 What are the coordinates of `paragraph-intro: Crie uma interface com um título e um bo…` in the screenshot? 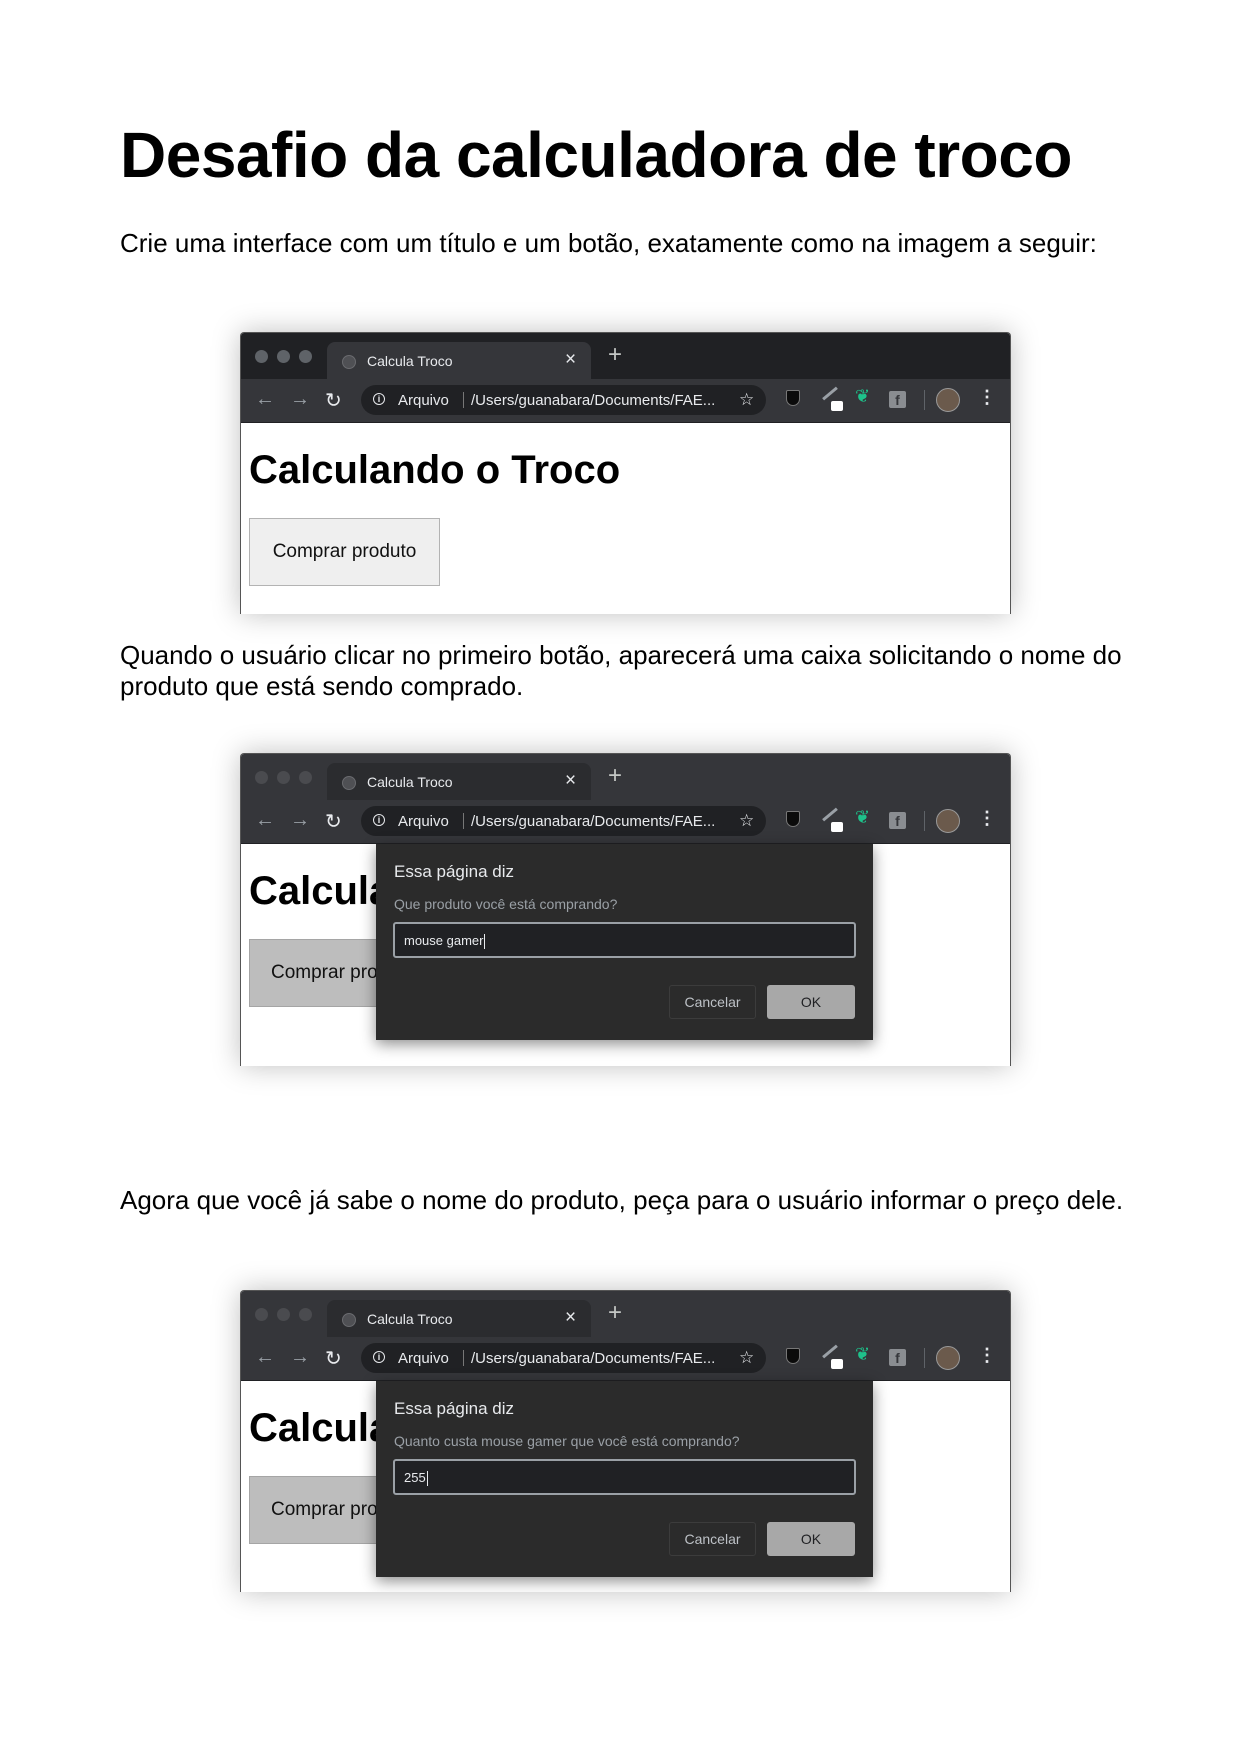 It's located at (608, 243).